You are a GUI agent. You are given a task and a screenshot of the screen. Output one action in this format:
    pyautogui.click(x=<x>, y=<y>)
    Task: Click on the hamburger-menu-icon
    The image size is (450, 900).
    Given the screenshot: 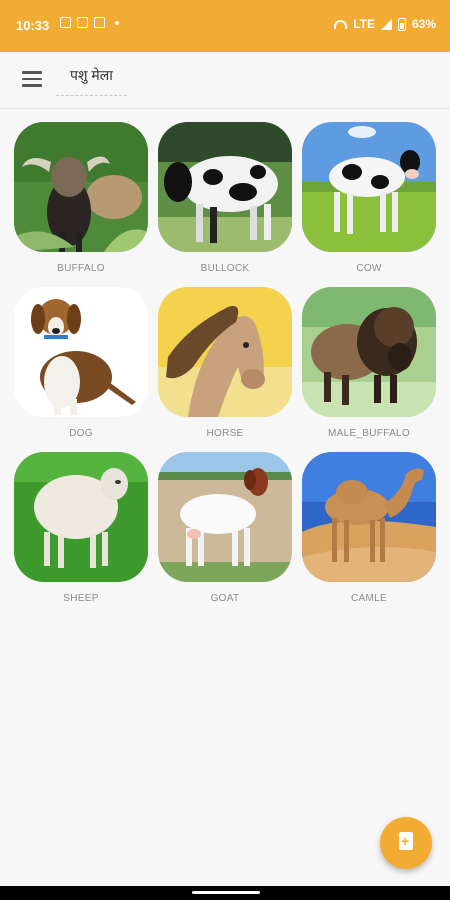 What is the action you would take?
    pyautogui.click(x=32, y=79)
    